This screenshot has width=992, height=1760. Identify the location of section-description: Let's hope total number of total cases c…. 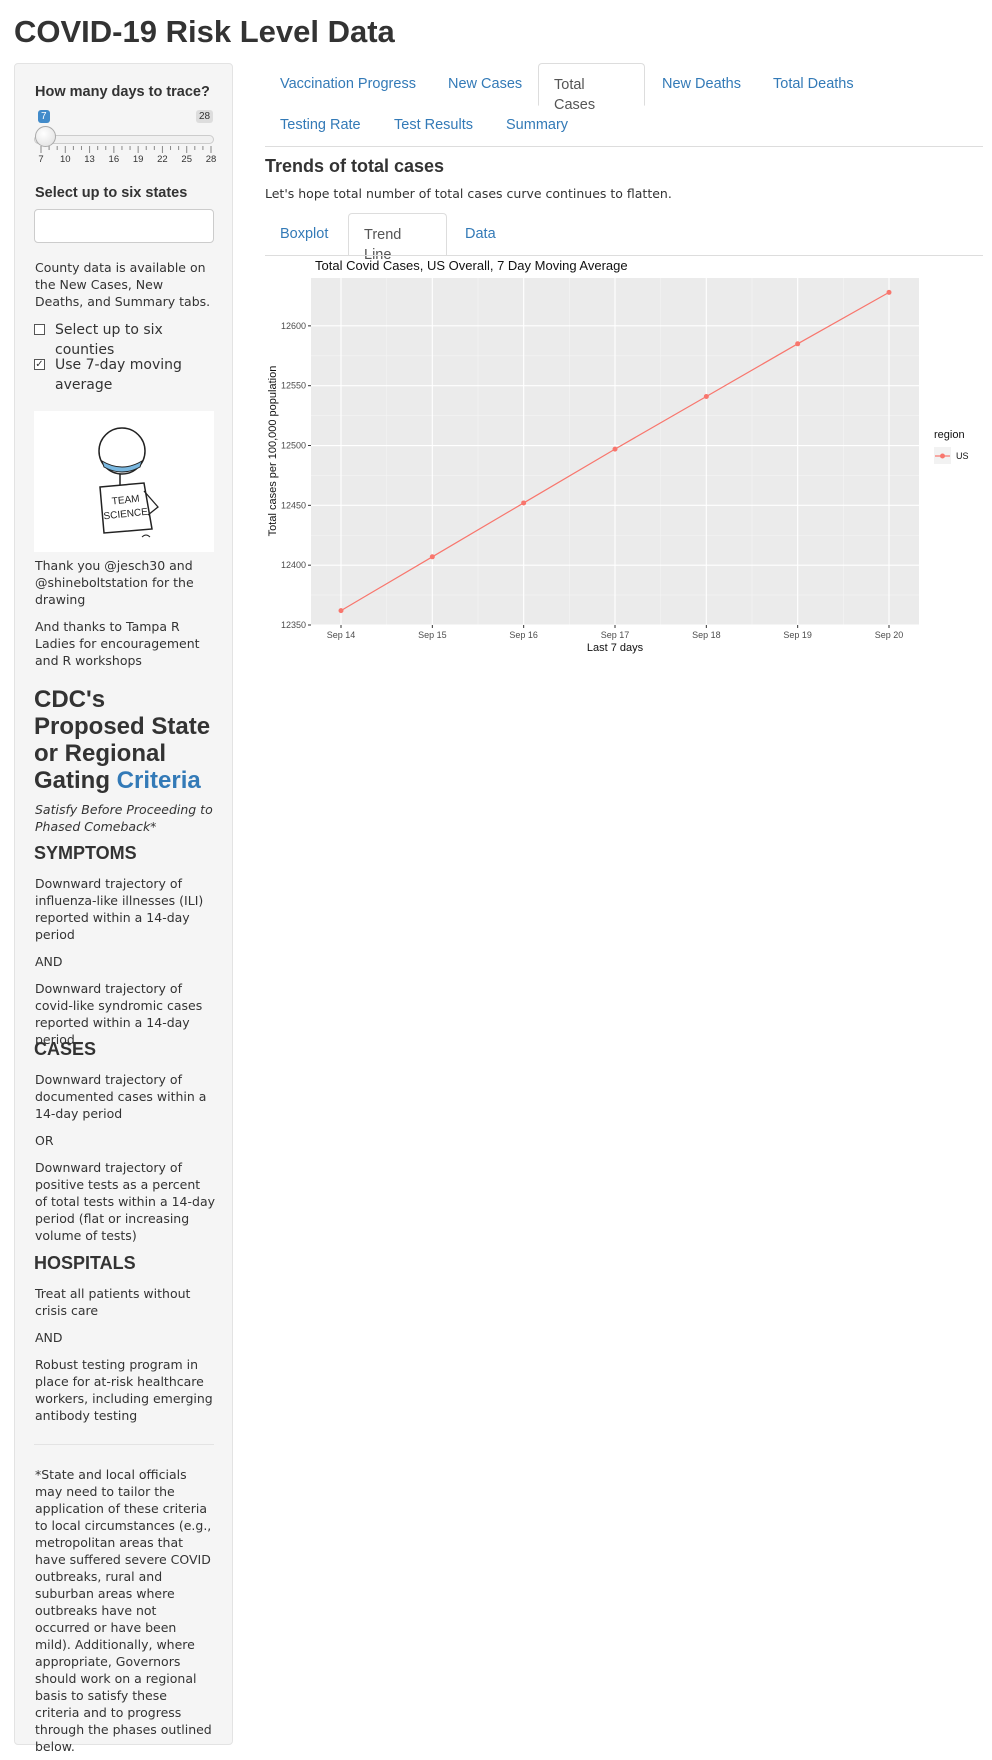
(468, 193).